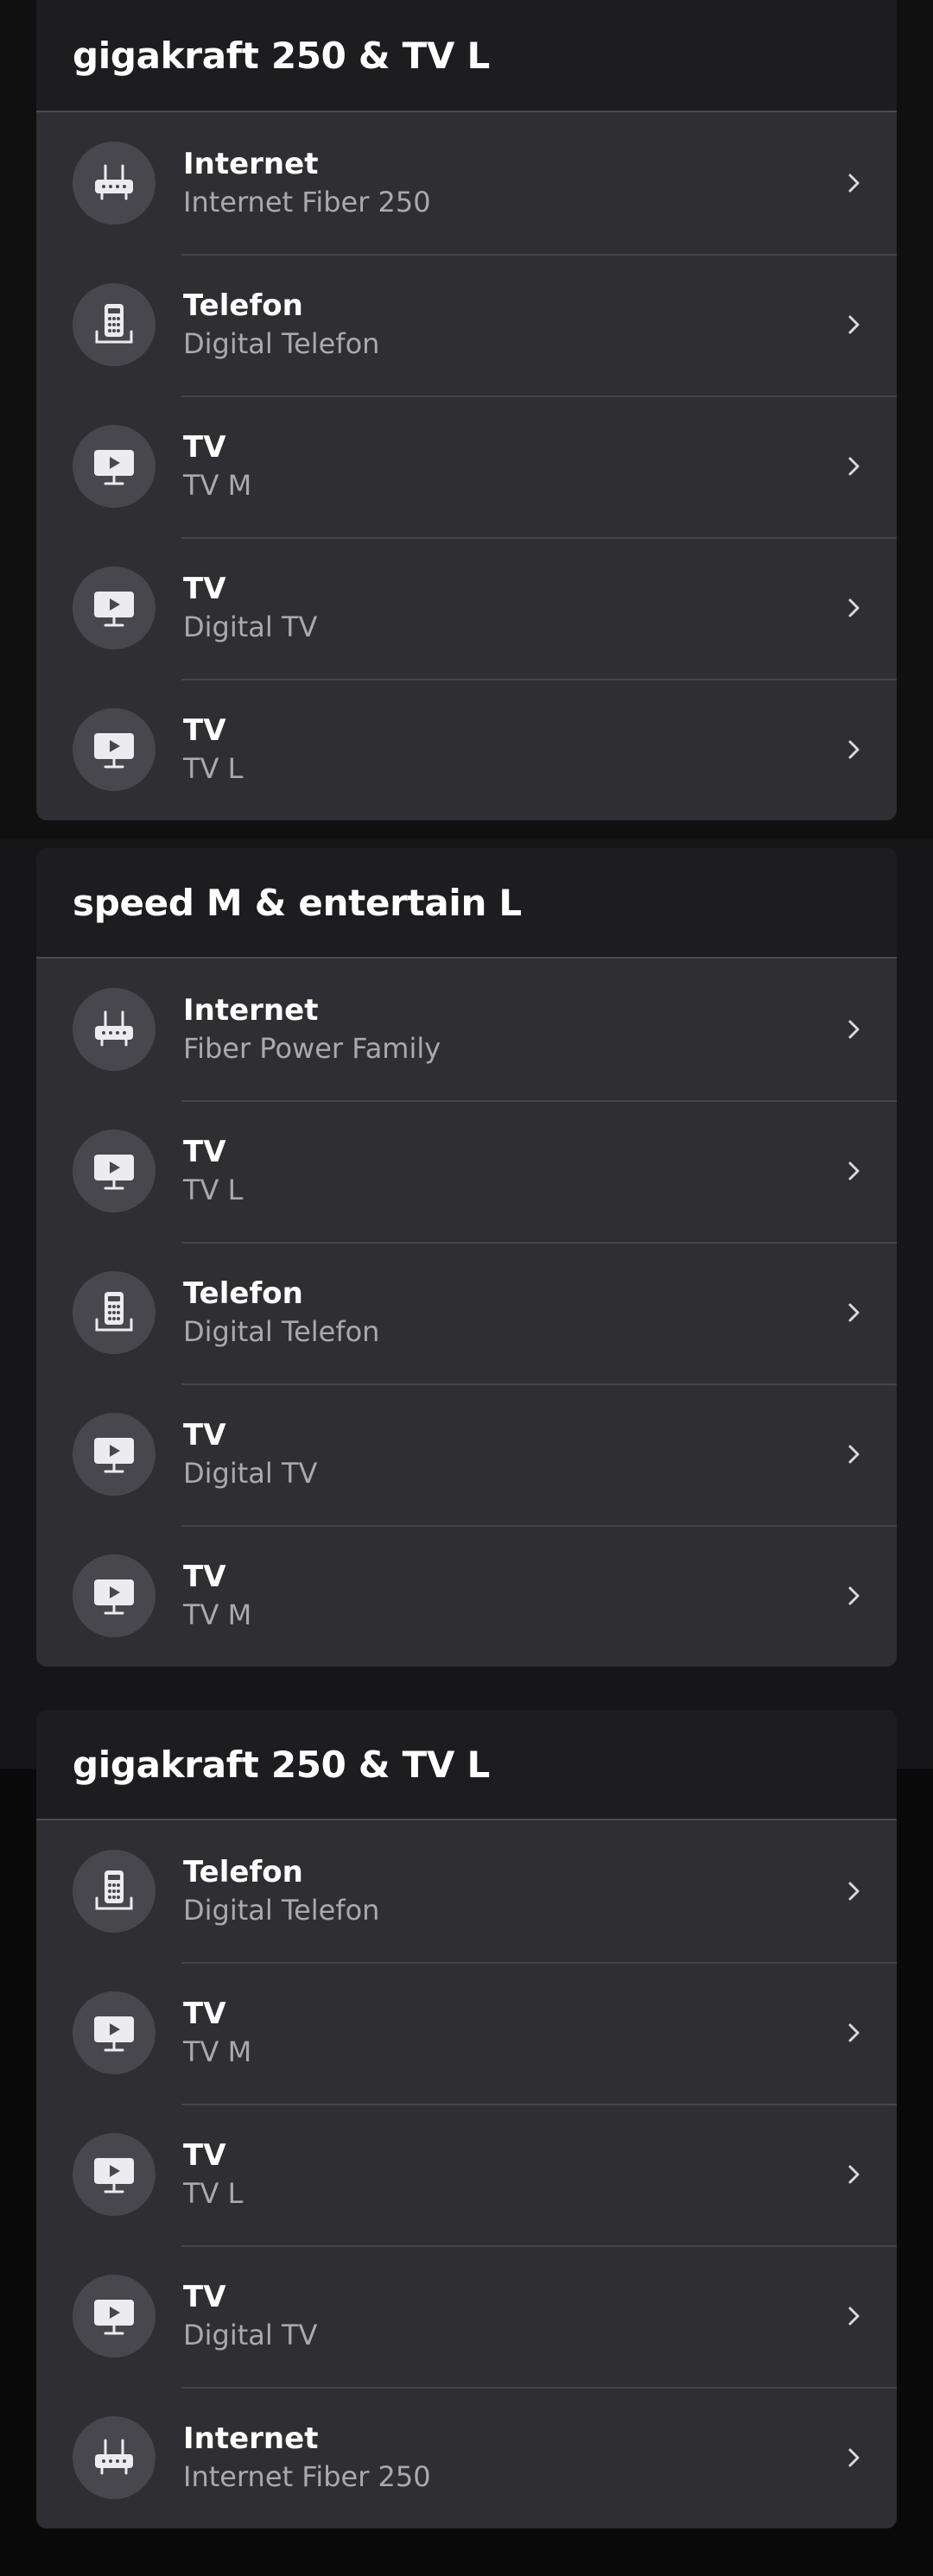 The height and width of the screenshot is (2576, 933). Describe the element at coordinates (312, 1048) in the screenshot. I see `service-subtitle: Fiber Power Family` at that location.